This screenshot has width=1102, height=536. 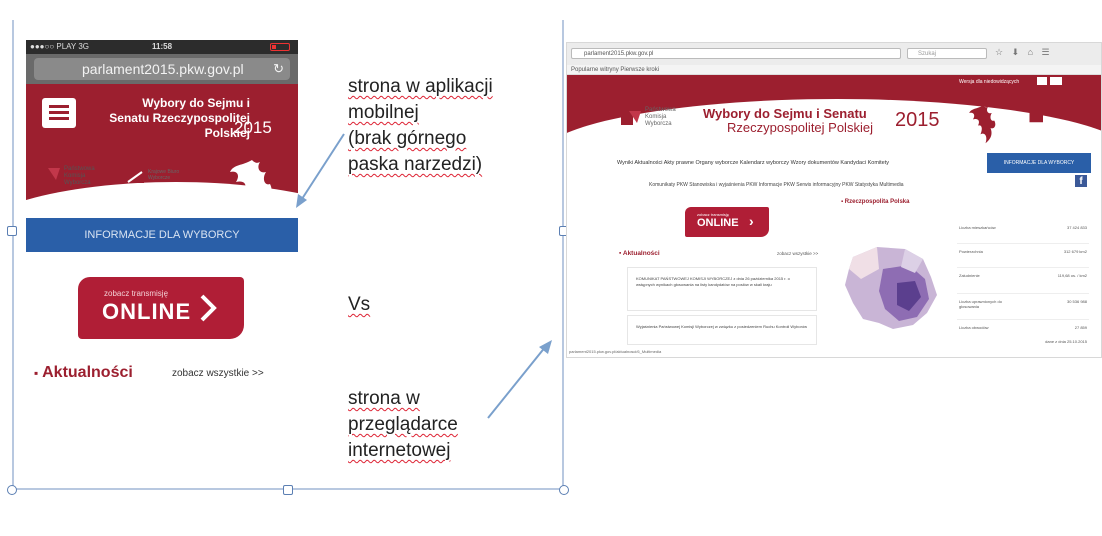 I want to click on arrow-to-mobile, so click(x=320, y=170).